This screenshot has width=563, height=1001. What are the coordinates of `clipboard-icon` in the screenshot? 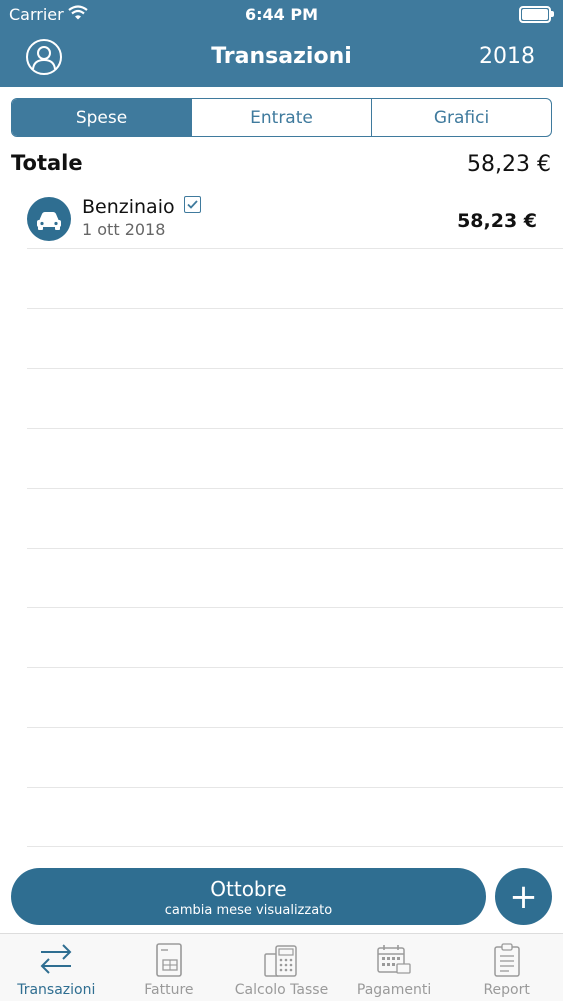 It's located at (507, 962).